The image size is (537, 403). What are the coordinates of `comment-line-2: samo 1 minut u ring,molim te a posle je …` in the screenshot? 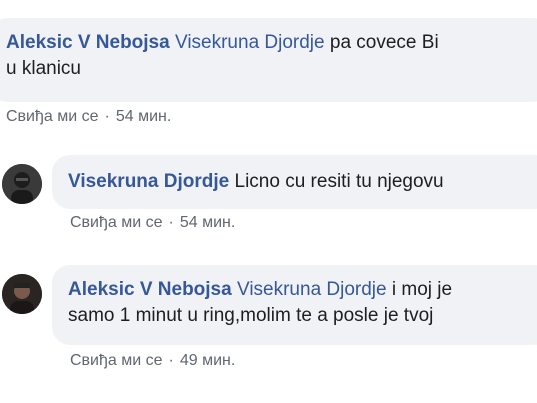 It's located at (251, 315).